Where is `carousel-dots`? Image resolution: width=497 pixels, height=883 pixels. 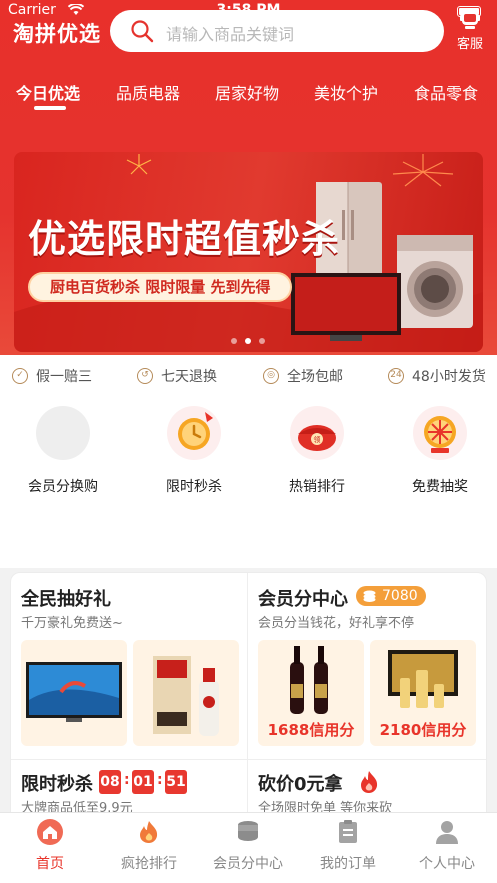 carousel-dots is located at coordinates (248, 342).